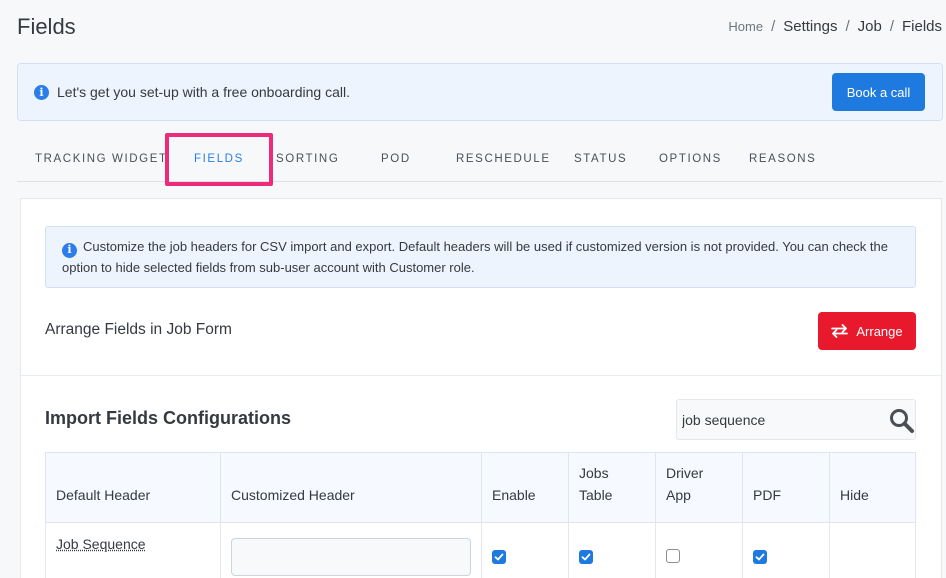 The image size is (946, 578). Describe the element at coordinates (138, 329) in the screenshot. I see `arrange-fields-label: Arrange Fields in Job Form` at that location.